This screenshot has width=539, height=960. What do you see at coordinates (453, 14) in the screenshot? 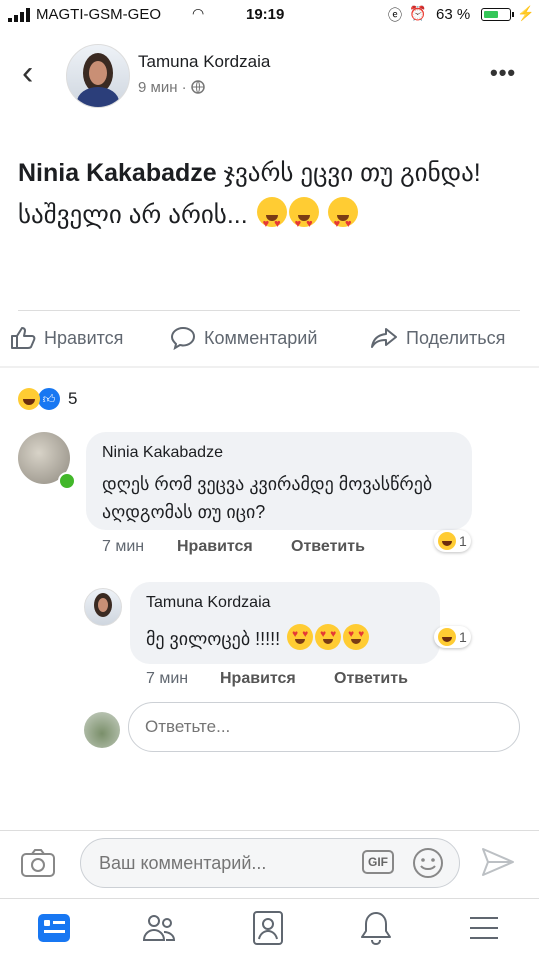
I see `battery-percent: 63 %` at bounding box center [453, 14].